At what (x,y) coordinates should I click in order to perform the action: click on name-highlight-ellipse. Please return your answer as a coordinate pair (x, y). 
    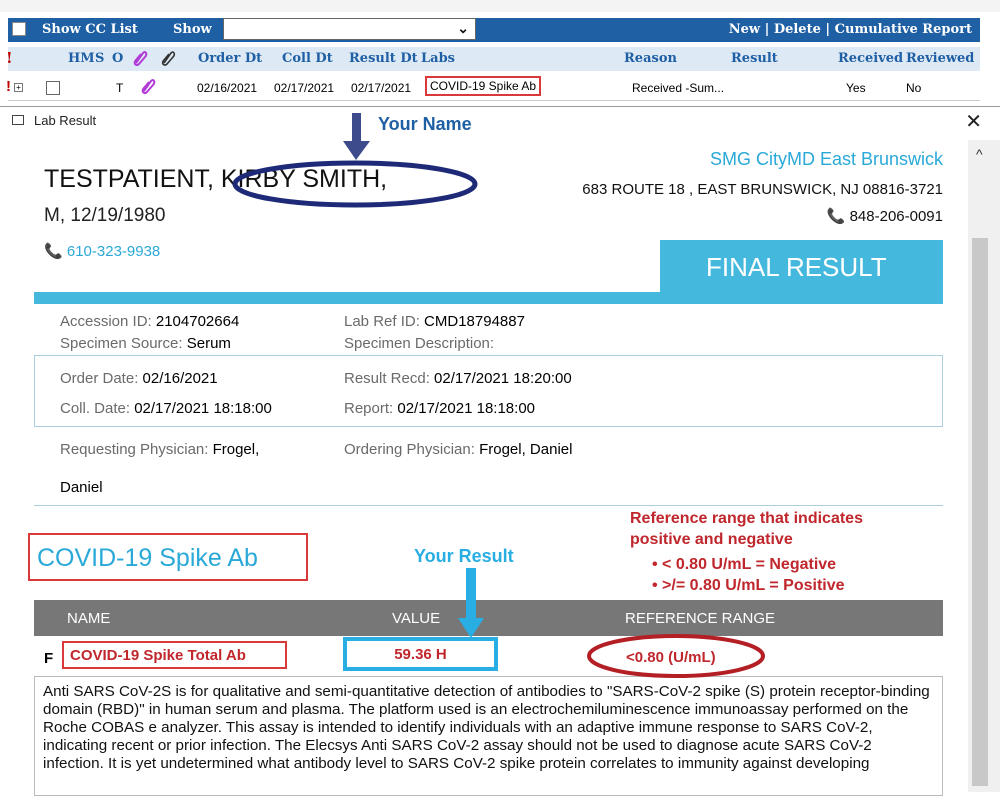
    Looking at the image, I should click on (355, 184).